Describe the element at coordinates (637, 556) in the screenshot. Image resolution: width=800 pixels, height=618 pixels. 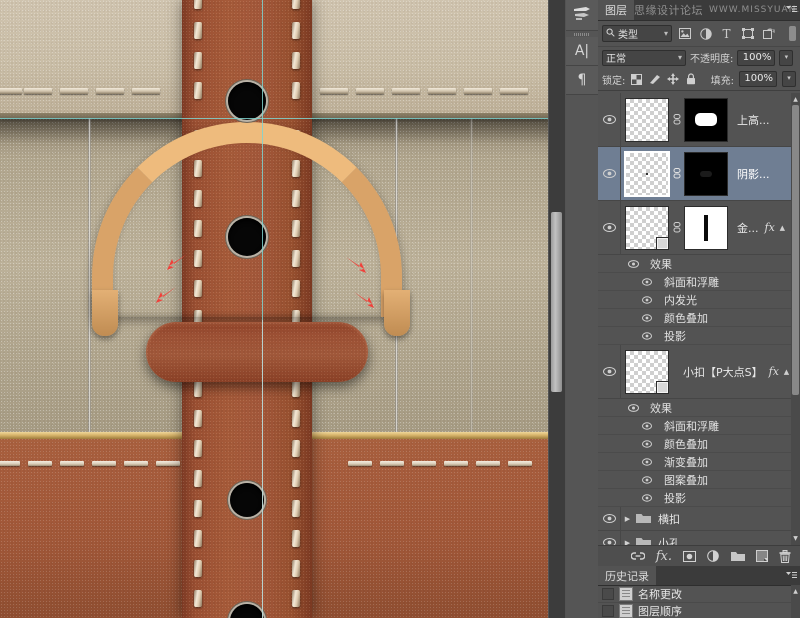
I see `link-layers-button` at that location.